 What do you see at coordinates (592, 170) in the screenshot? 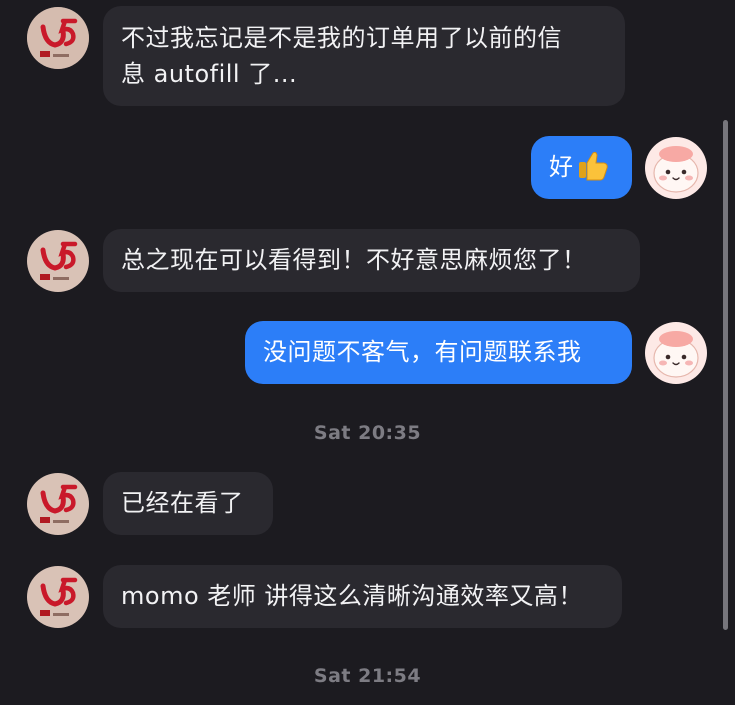
I see `thumbs-up-icon` at bounding box center [592, 170].